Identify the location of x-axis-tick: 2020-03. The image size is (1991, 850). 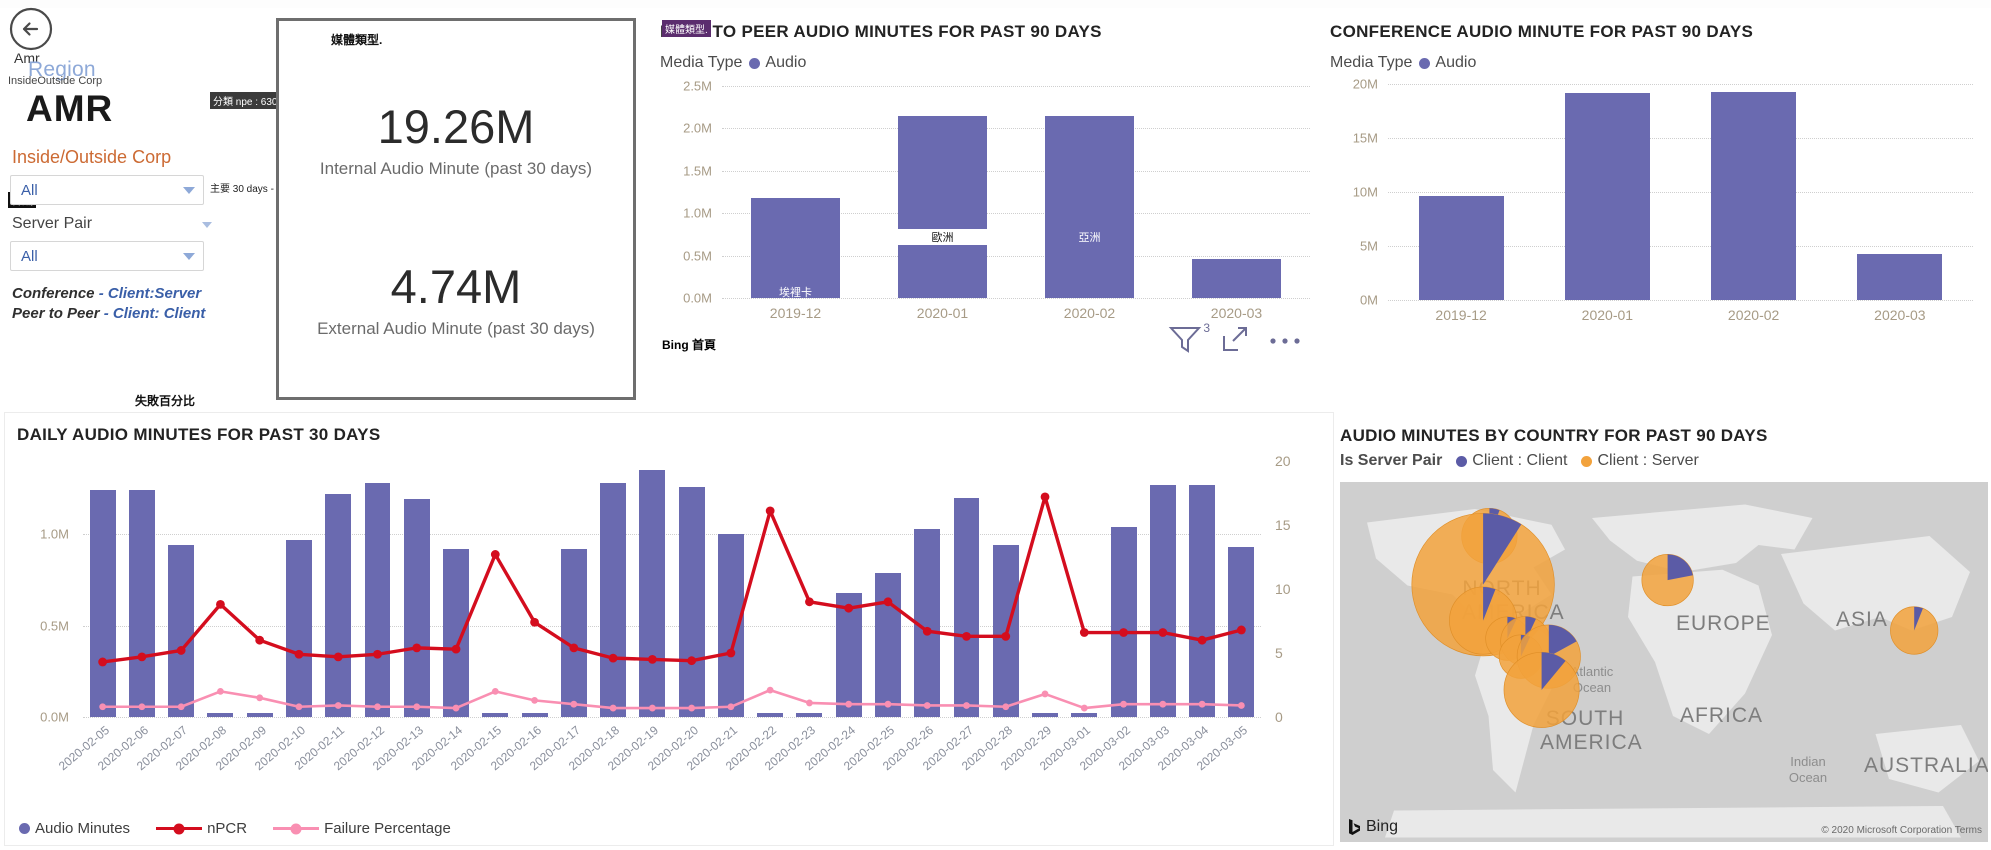
(1900, 315).